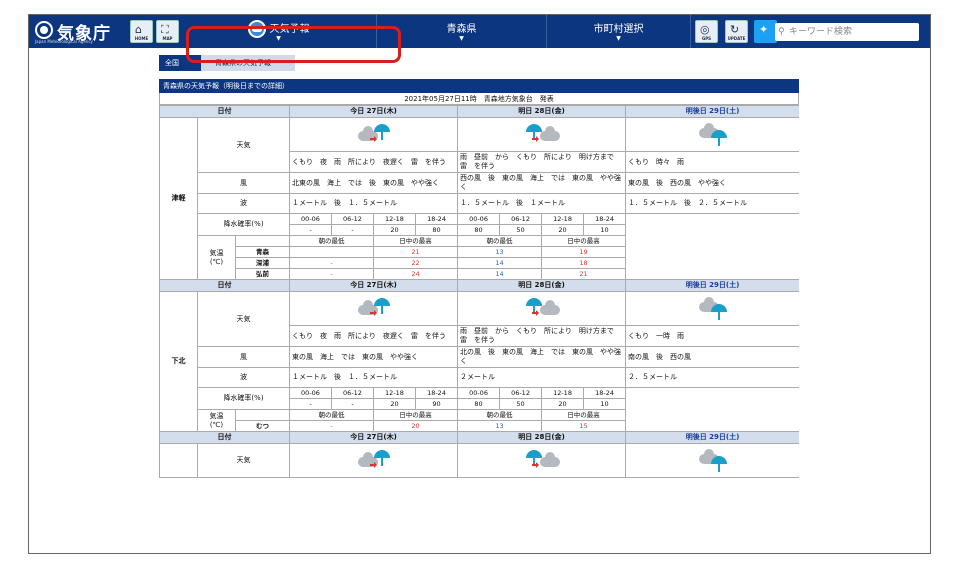 The image size is (960, 574). What do you see at coordinates (619, 31) in the screenshot?
I see `tab-municipality: 市町村選択 ▼` at bounding box center [619, 31].